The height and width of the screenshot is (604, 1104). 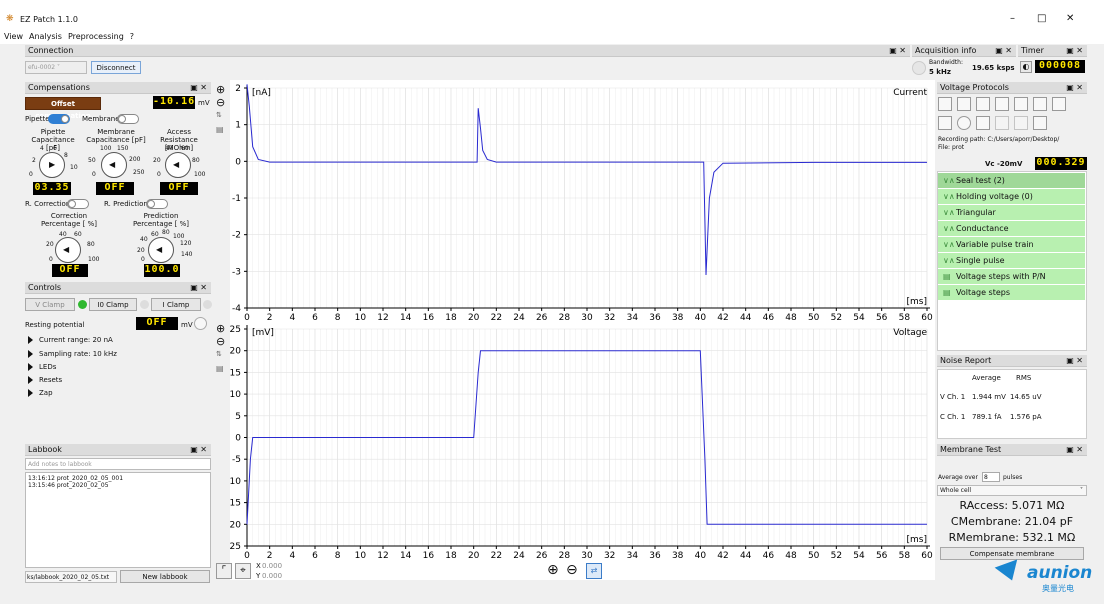 What do you see at coordinates (165, 576) in the screenshot?
I see `new-labbook-button: New labbook` at bounding box center [165, 576].